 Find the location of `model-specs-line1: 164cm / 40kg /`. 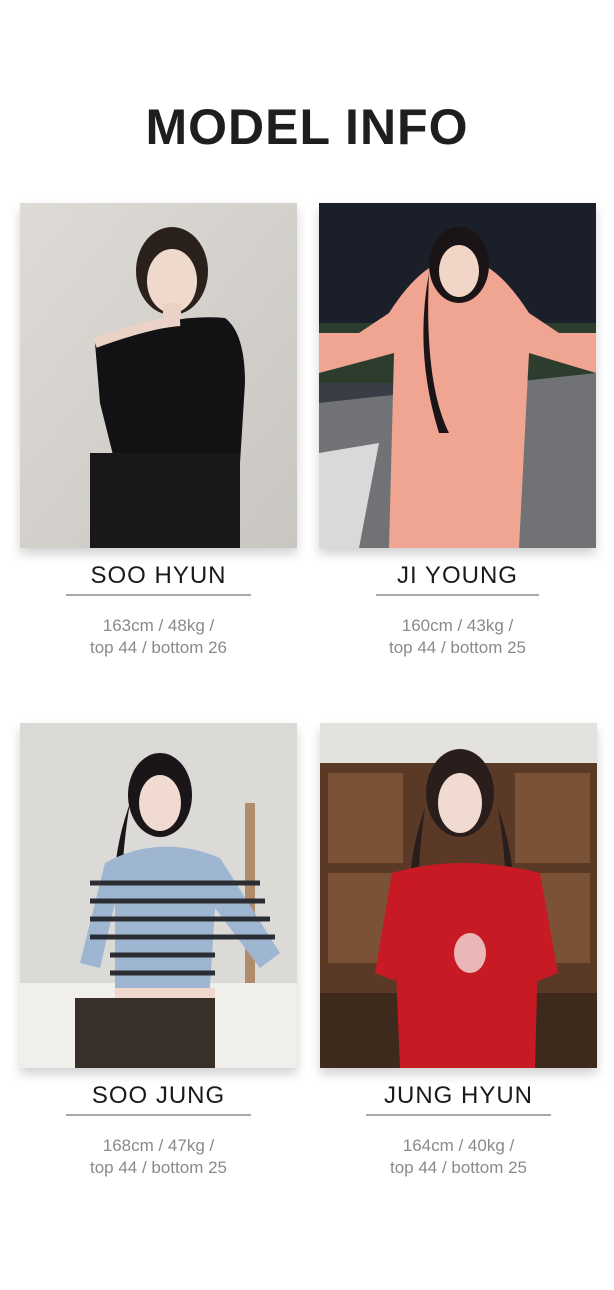

model-specs-line1: 164cm / 40kg / is located at coordinates (458, 1145).